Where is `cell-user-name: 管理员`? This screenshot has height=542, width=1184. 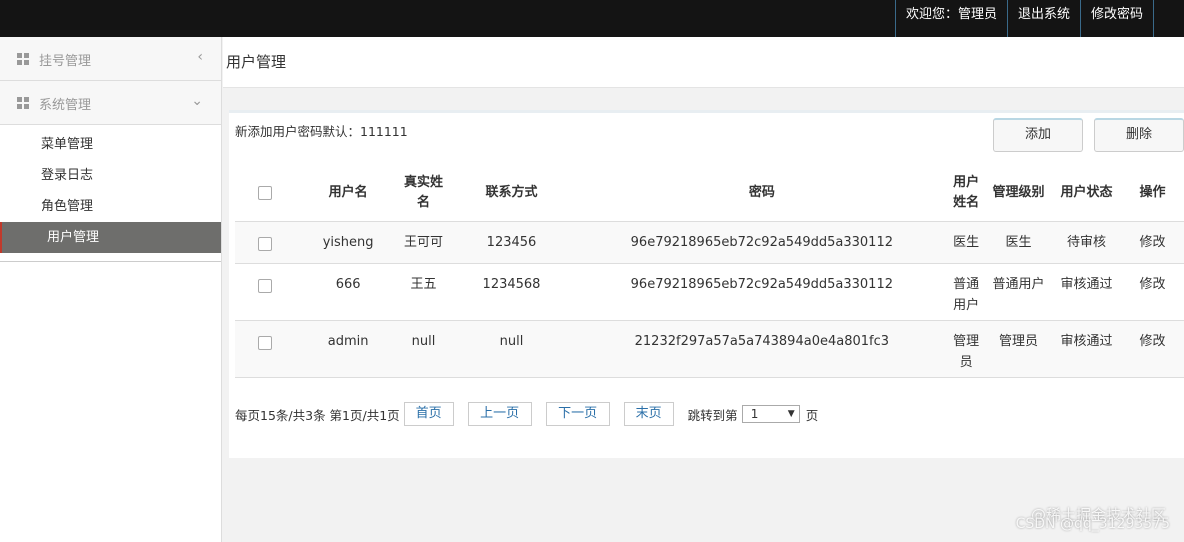
cell-user-name: 管理员 is located at coordinates (966, 349).